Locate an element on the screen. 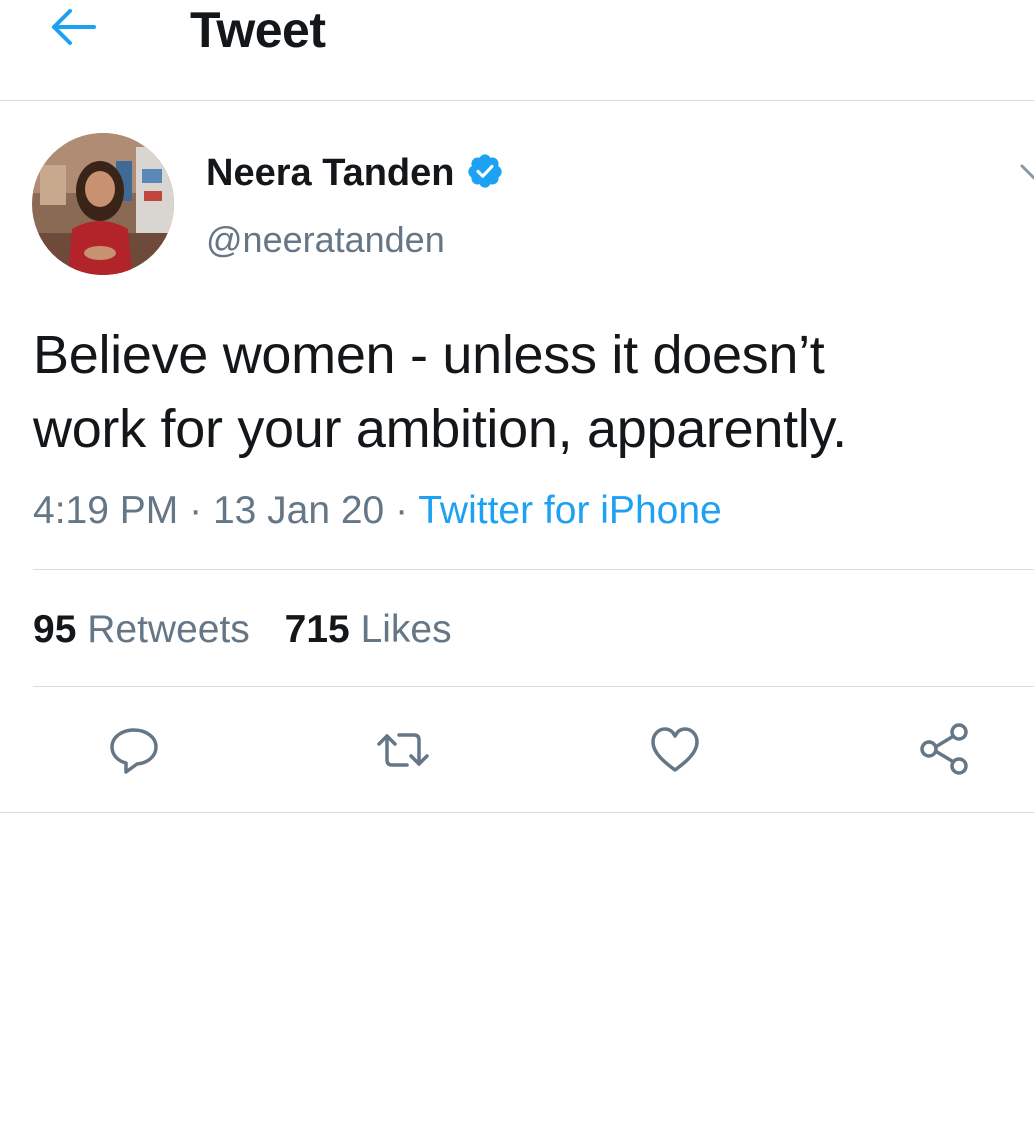  tweet-text-line: Believe women - unless it doesn’t is located at coordinates (429, 355).